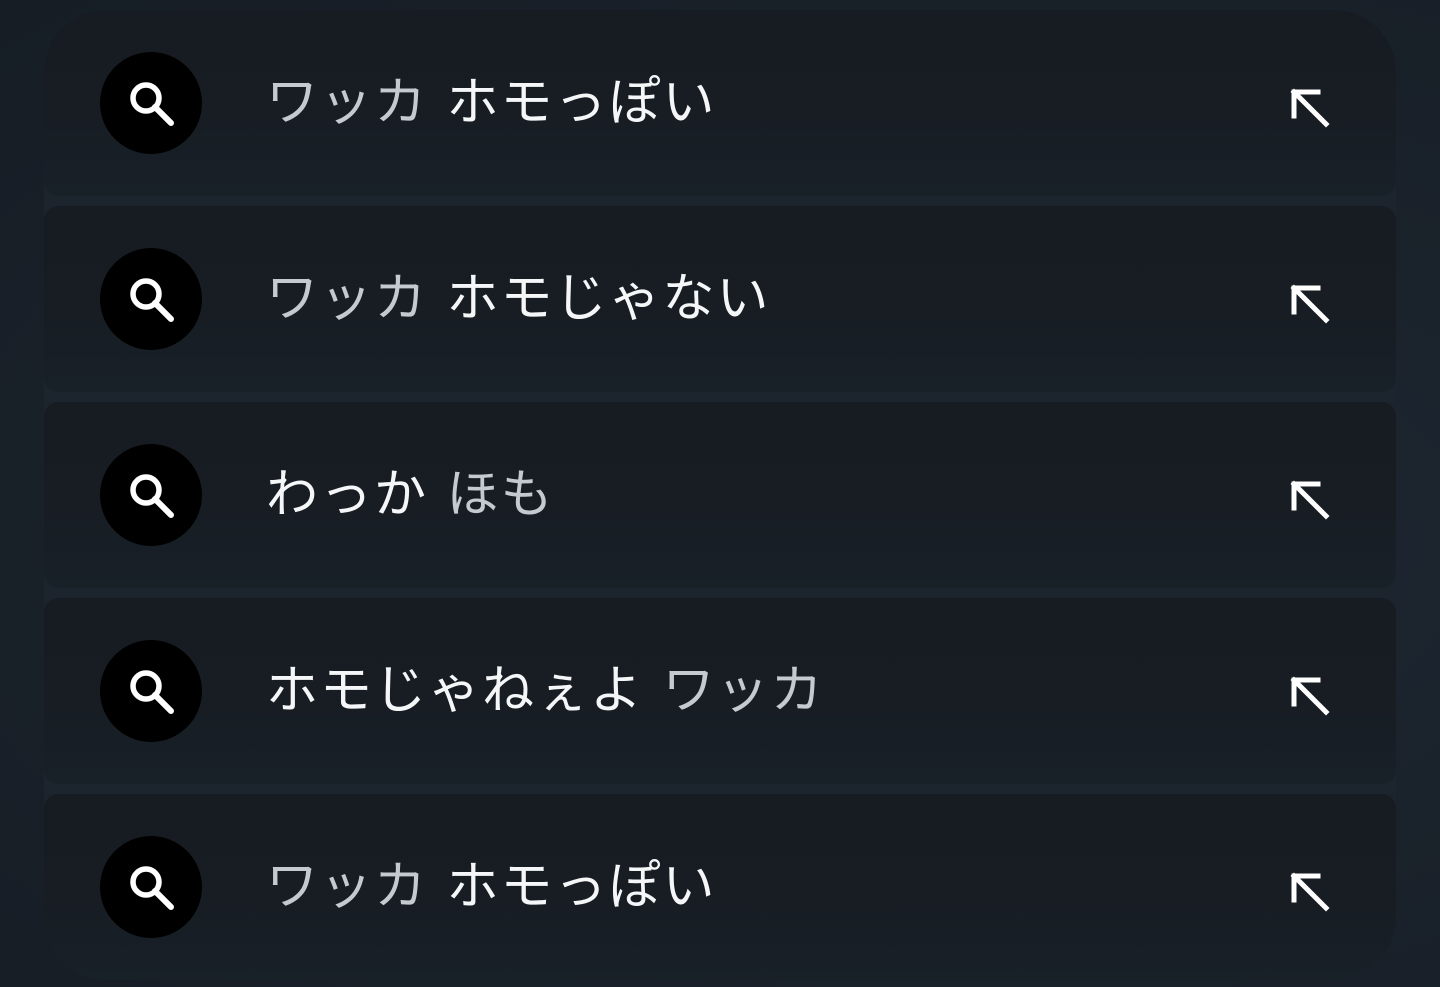  I want to click on suggestion-text: ホモじゃねぇよ ワッカ, so click(545, 691).